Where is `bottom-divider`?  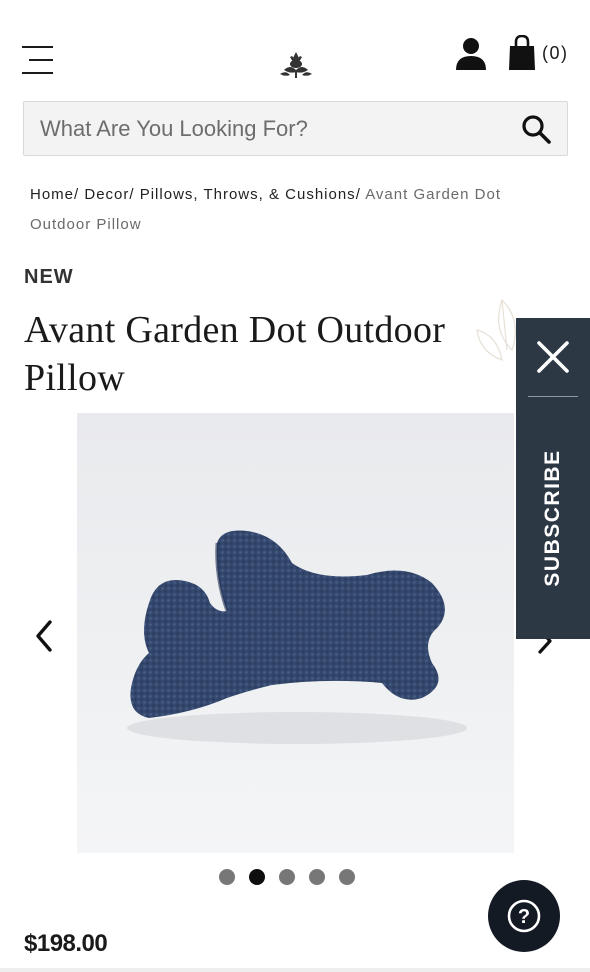 bottom-divider is located at coordinates (295, 970).